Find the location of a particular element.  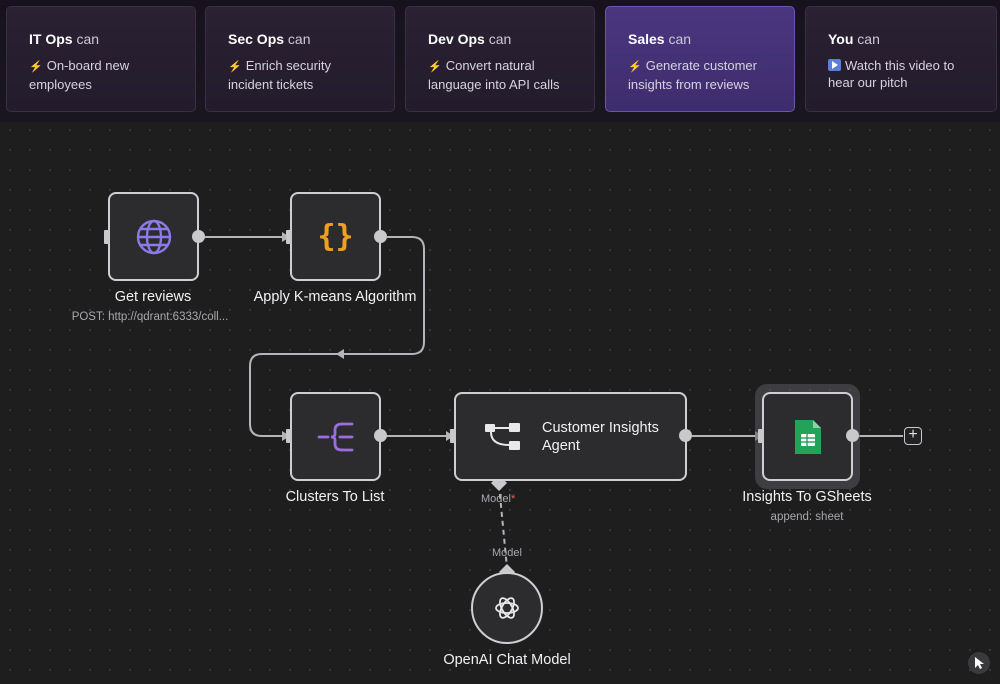

openai-icon is located at coordinates (507, 608).